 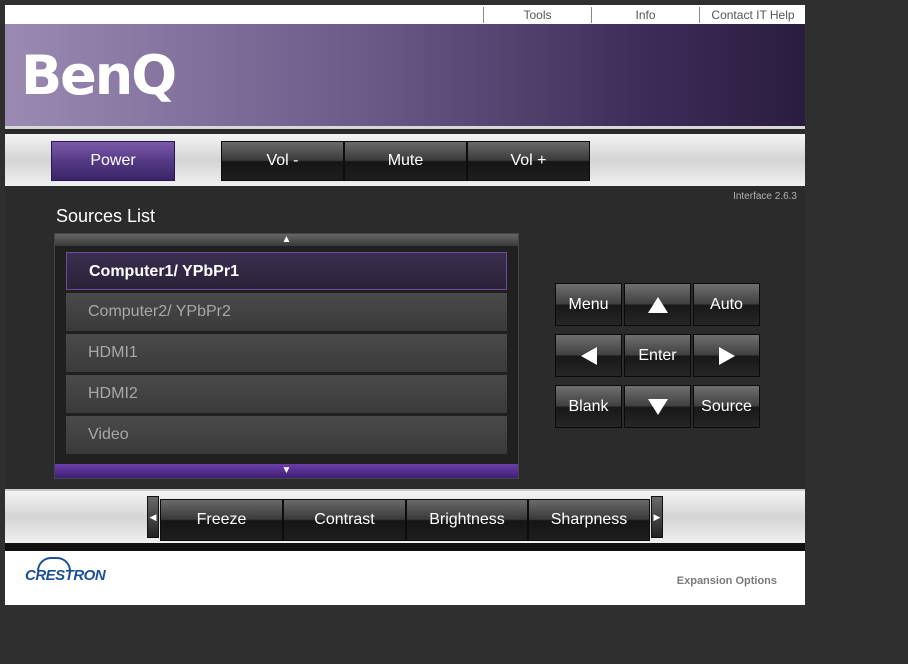 I want to click on adjust-scroll-left-button: ◀, so click(x=153, y=517).